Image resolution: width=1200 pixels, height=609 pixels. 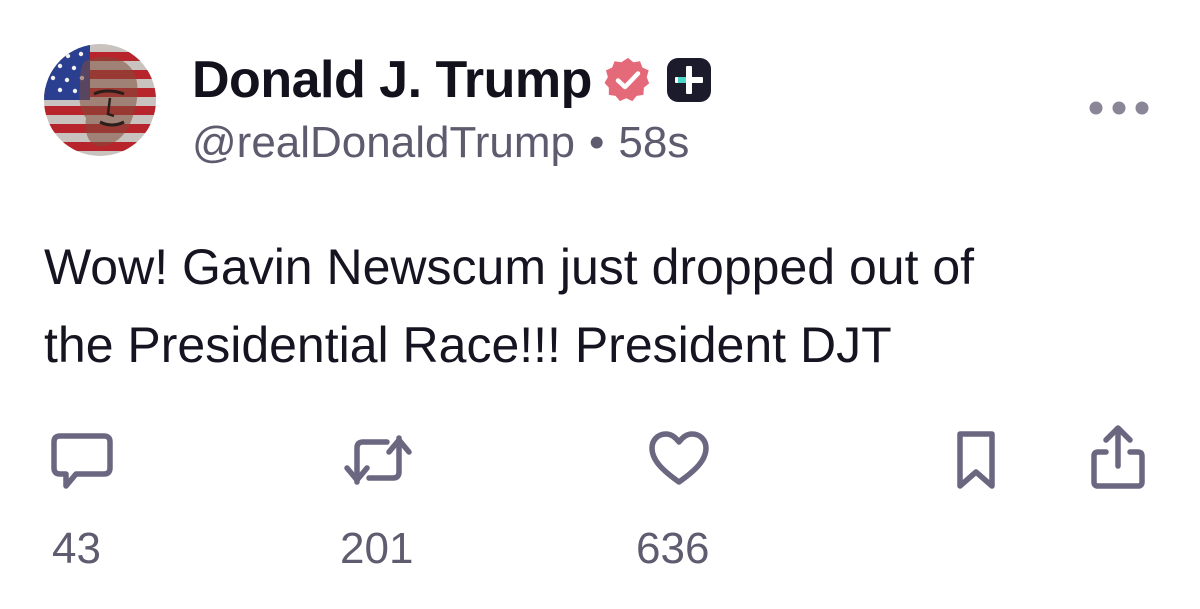 I want to click on like-button, so click(x=679, y=459).